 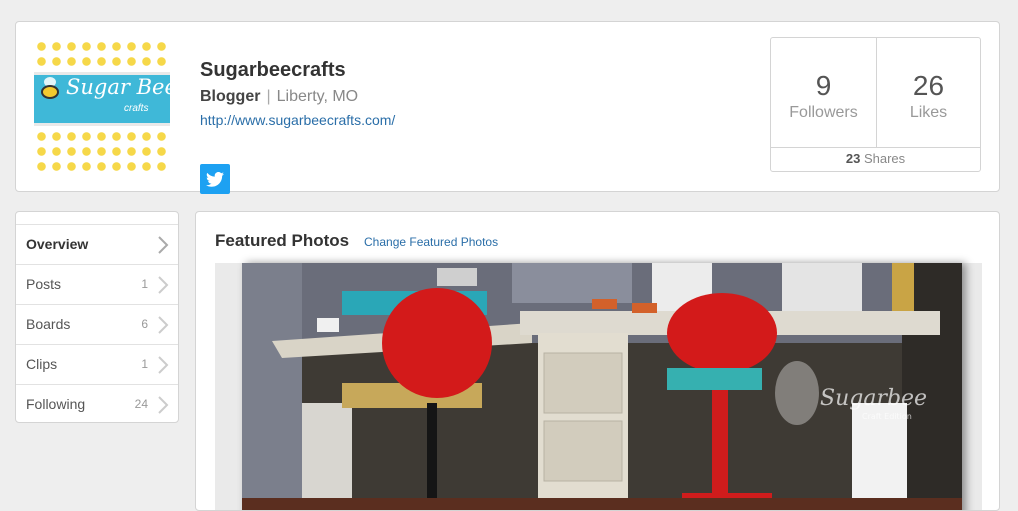 What do you see at coordinates (297, 120) in the screenshot?
I see `profile-website-link: http://www.sugarbeecrafts.com/` at bounding box center [297, 120].